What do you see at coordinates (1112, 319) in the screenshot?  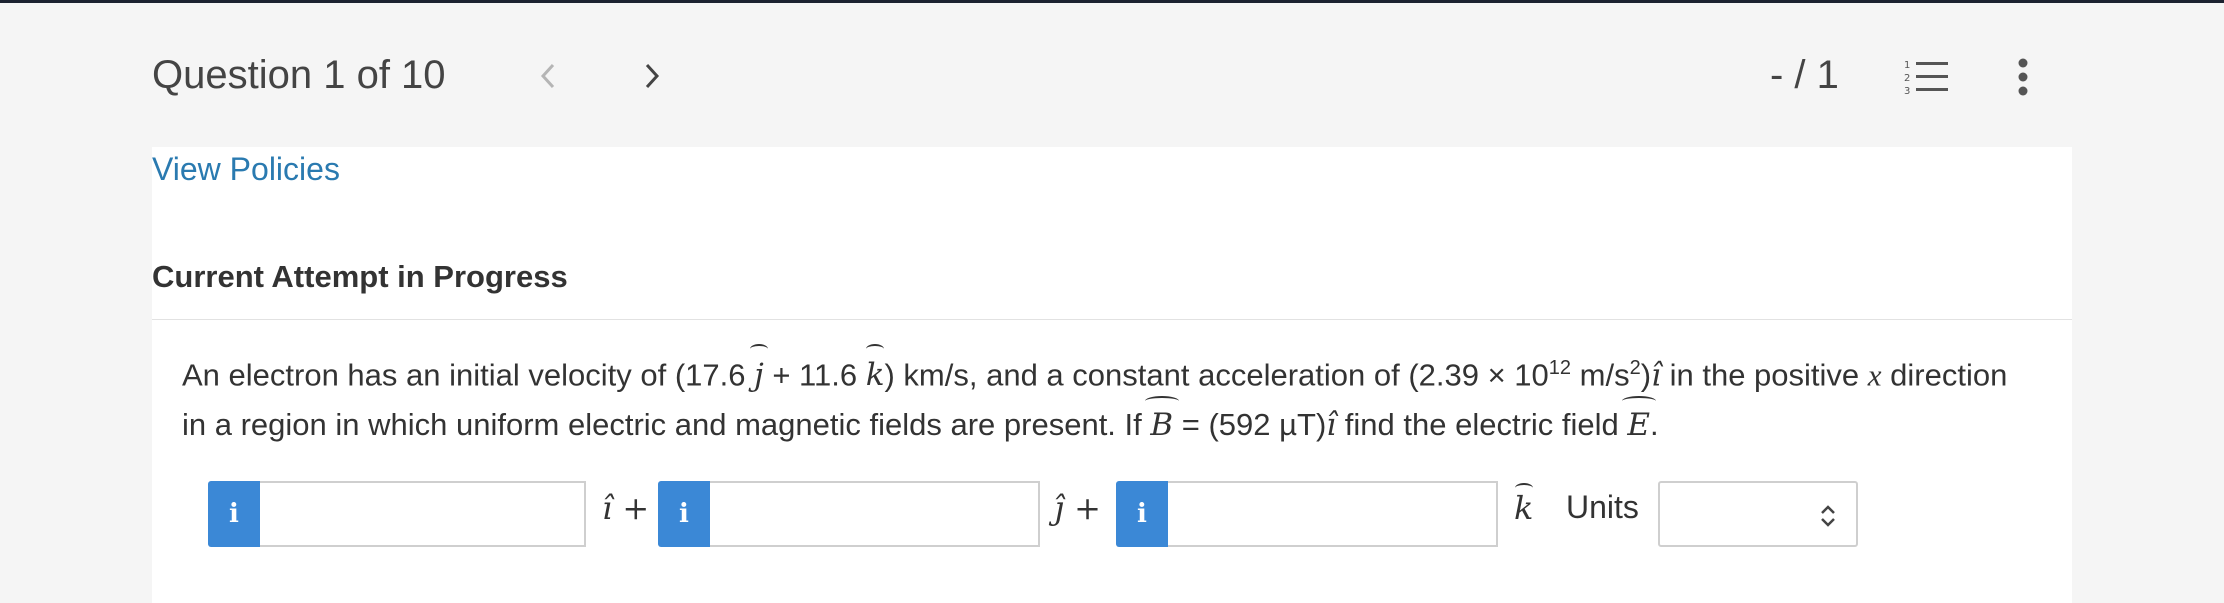 I see `section-divider` at bounding box center [1112, 319].